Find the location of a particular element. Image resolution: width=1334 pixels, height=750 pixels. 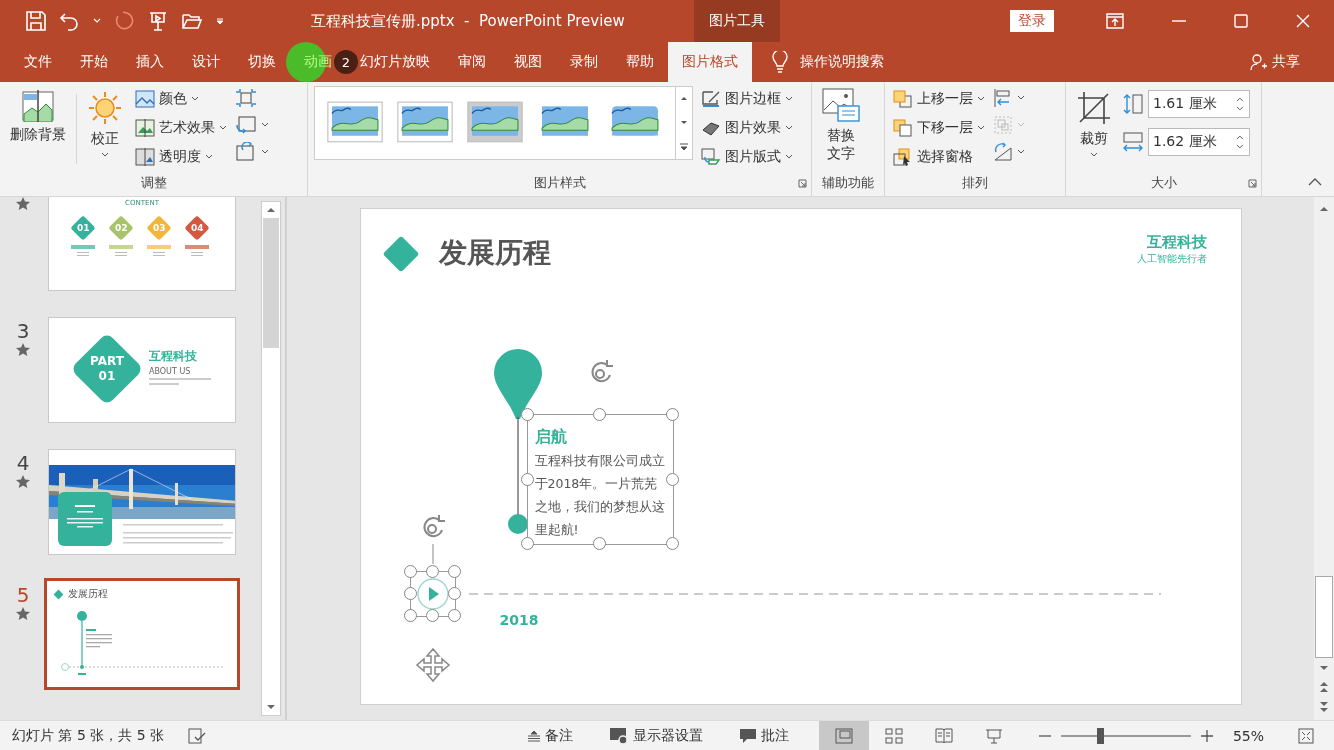

corrections-button: 校正 is located at coordinates (105, 124).